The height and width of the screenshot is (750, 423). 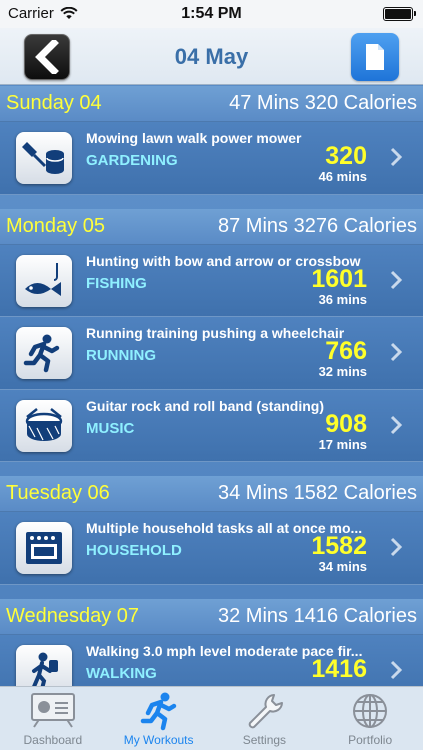 What do you see at coordinates (116, 283) in the screenshot?
I see `workout-category: FISHING` at bounding box center [116, 283].